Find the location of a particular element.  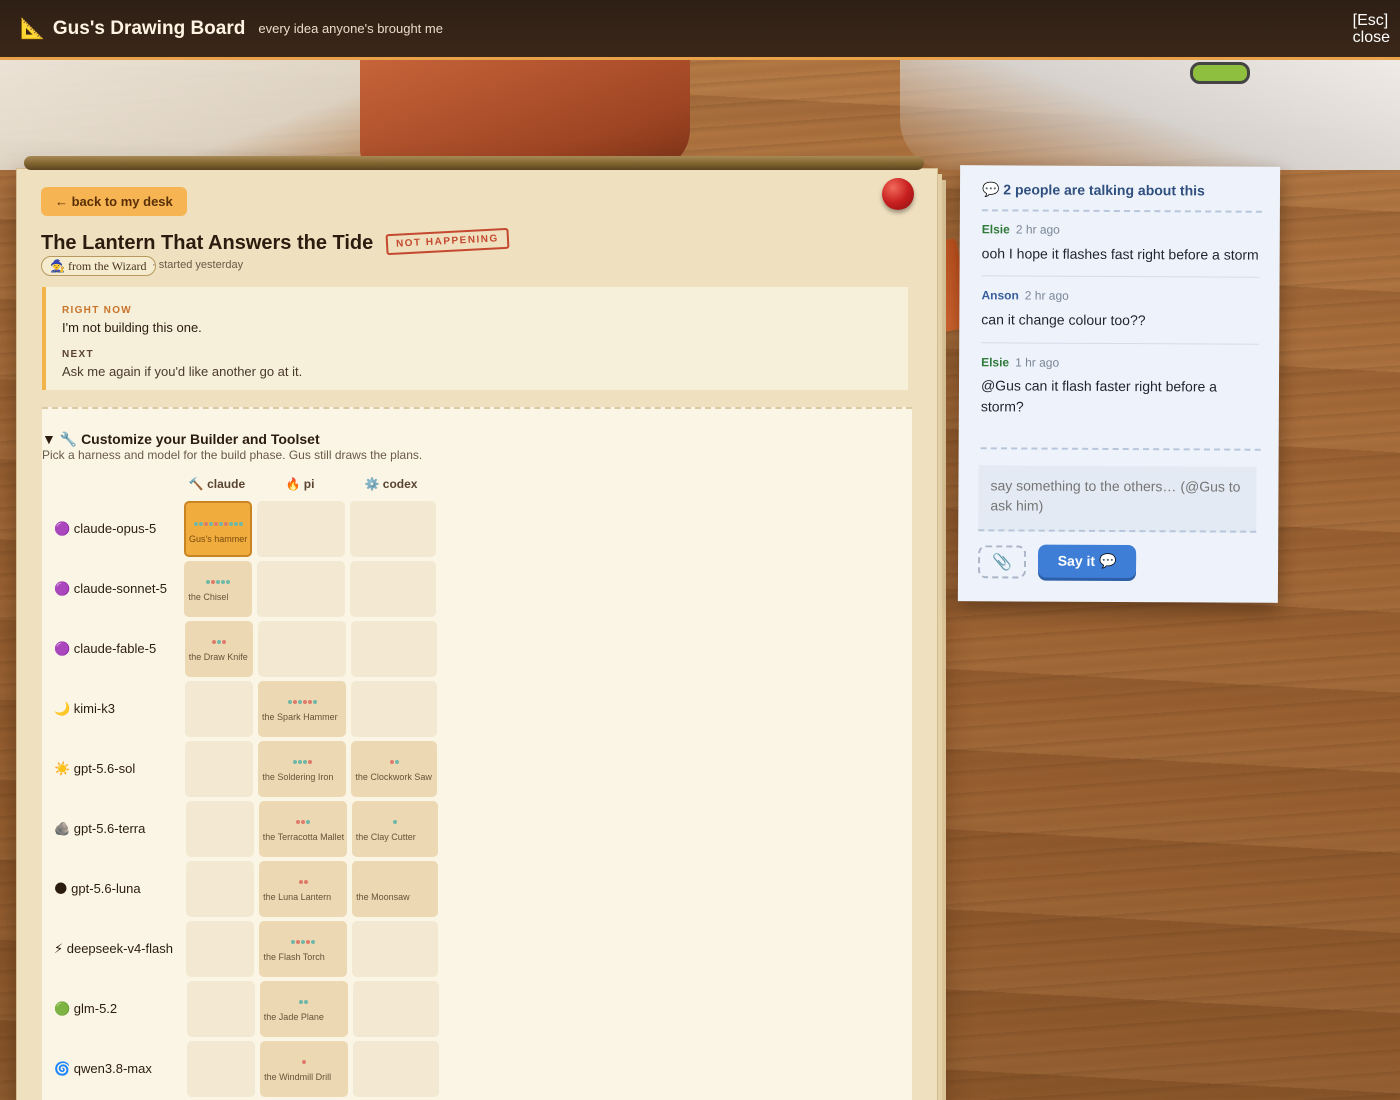

from-tag: 🧙 from the Wizard is located at coordinates (98, 266).